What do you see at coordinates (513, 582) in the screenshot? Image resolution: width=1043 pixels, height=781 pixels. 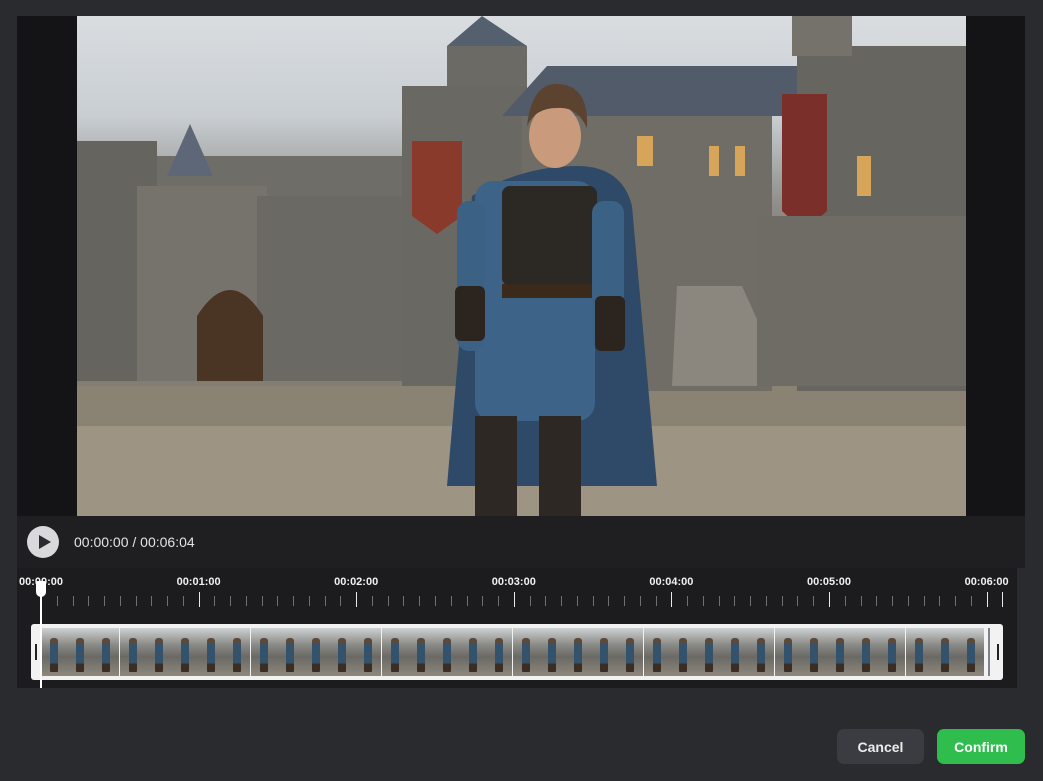 I see `tick-label: 00:03:00` at bounding box center [513, 582].